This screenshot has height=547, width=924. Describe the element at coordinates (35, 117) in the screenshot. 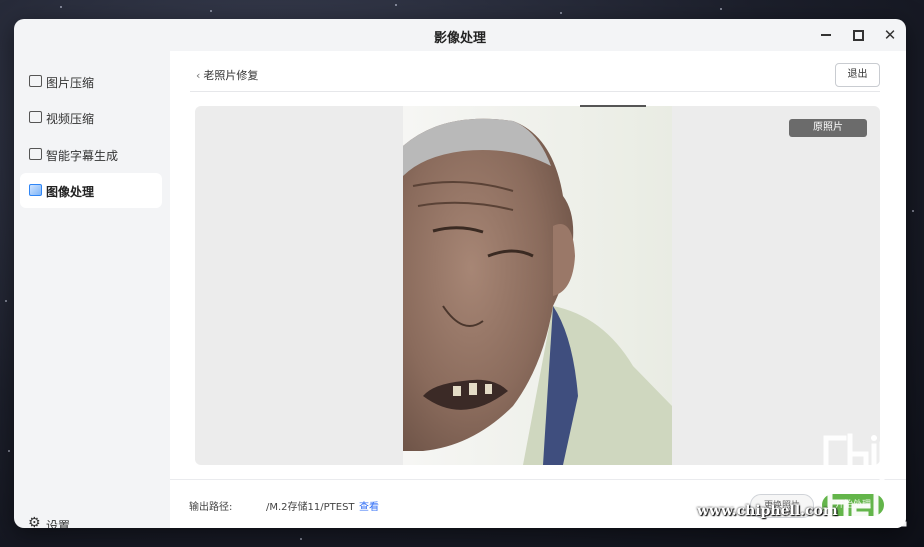

I see `video-compress-icon` at that location.